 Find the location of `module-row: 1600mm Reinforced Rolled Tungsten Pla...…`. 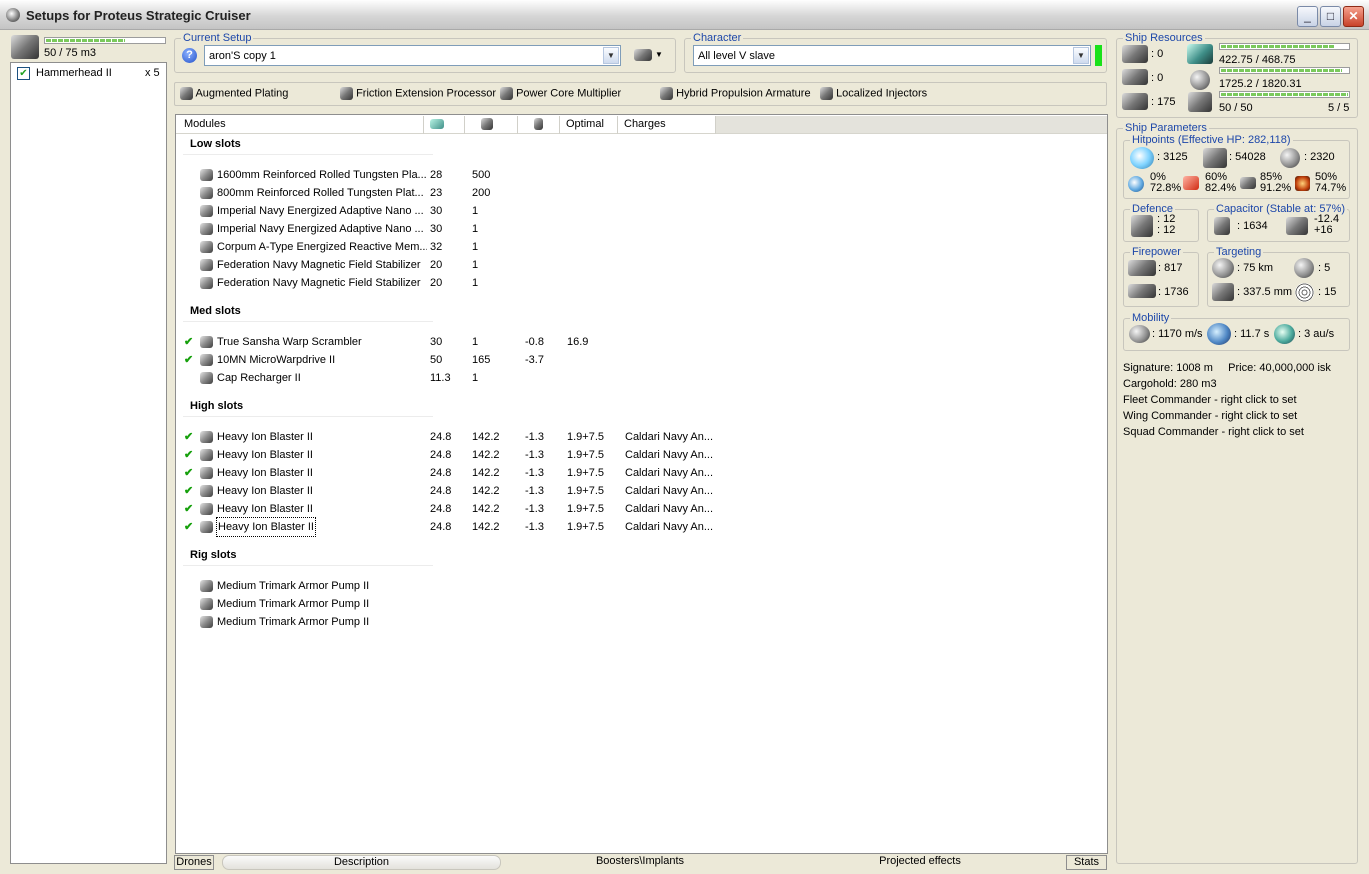

module-row: 1600mm Reinforced Rolled Tungsten Pla...… is located at coordinates (641, 175).